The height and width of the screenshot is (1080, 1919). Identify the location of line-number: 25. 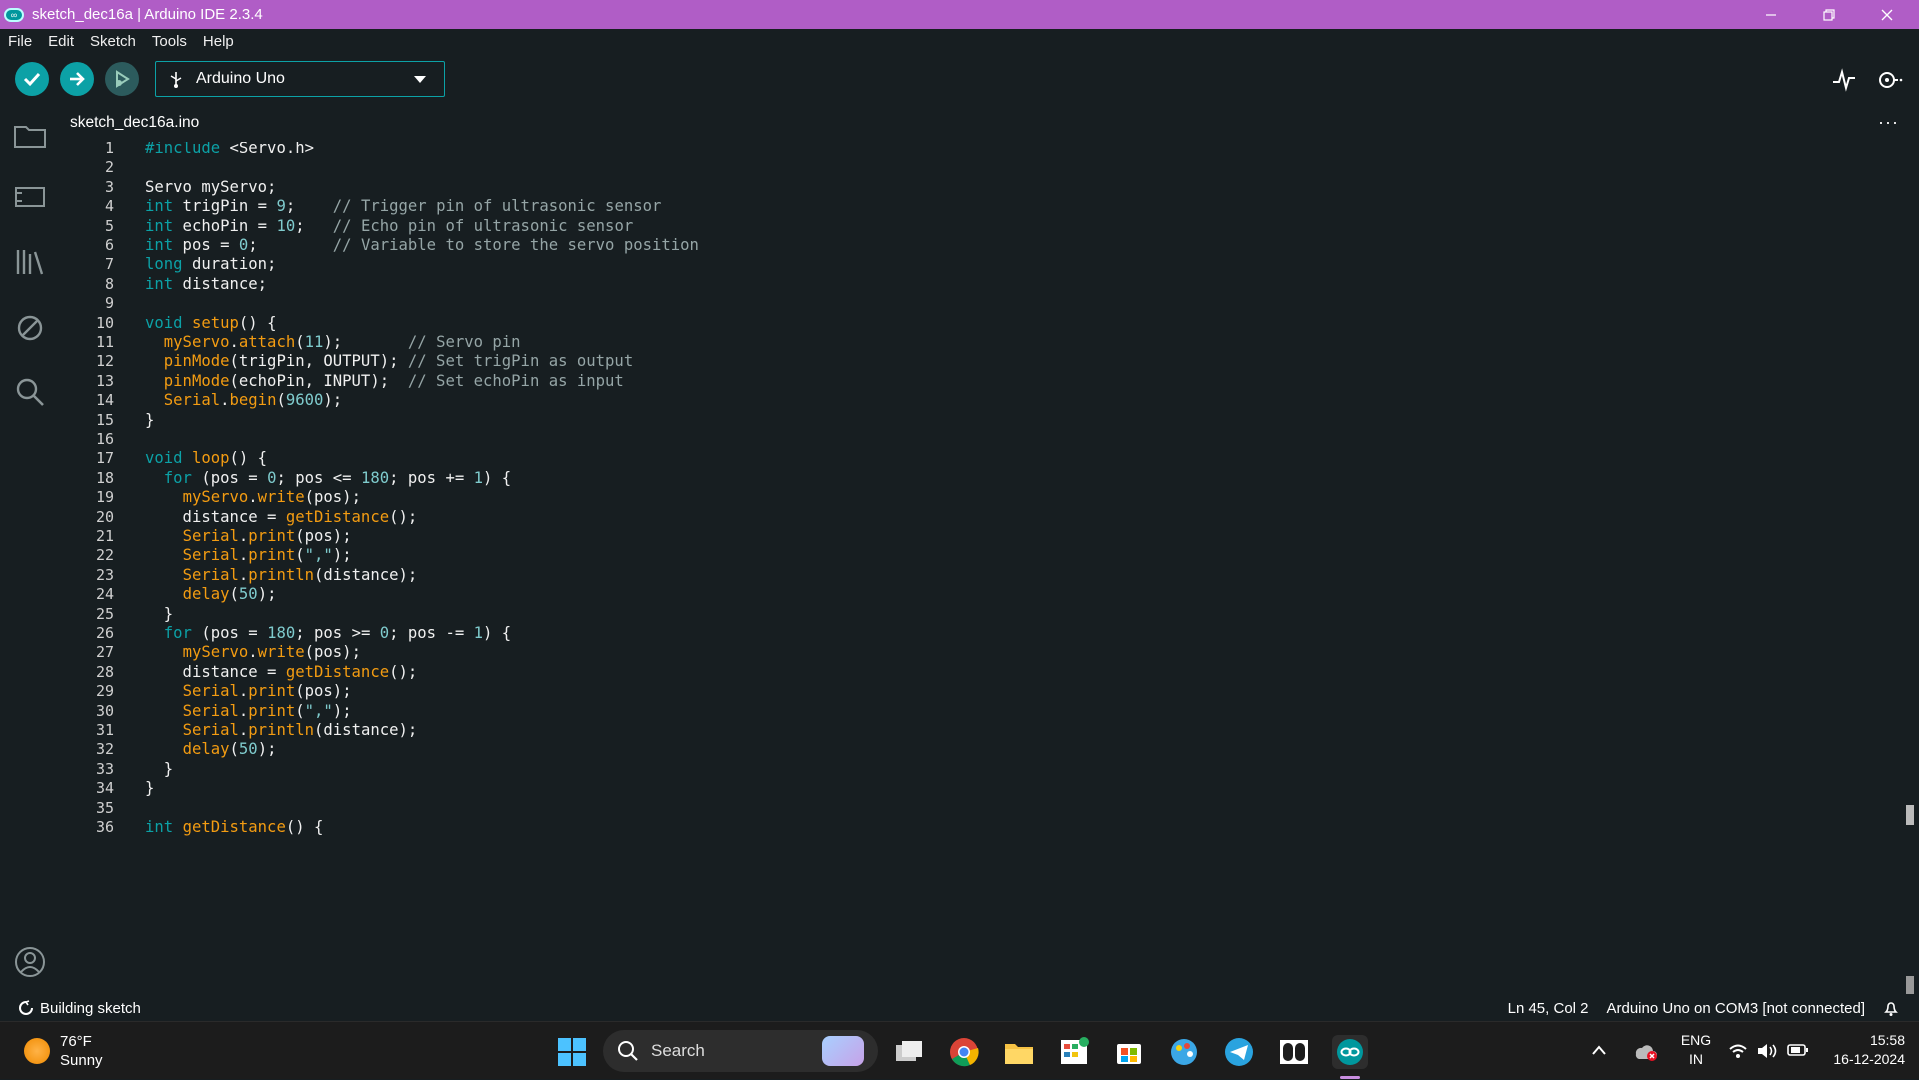
(104, 613).